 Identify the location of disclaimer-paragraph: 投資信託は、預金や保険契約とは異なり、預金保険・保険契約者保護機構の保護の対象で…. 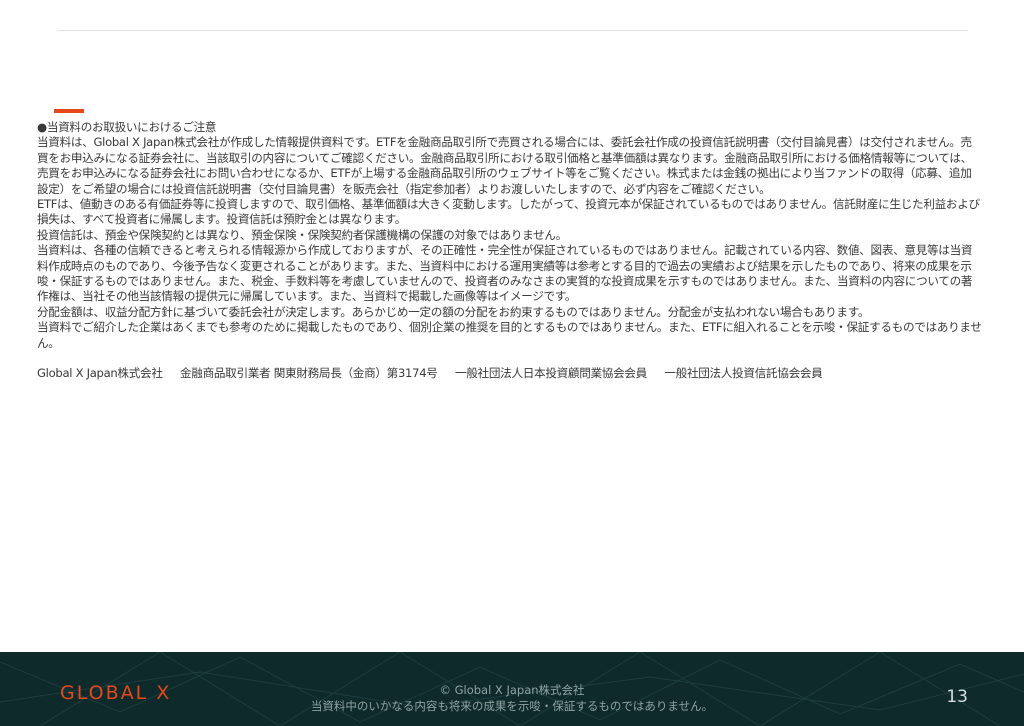
(302, 234).